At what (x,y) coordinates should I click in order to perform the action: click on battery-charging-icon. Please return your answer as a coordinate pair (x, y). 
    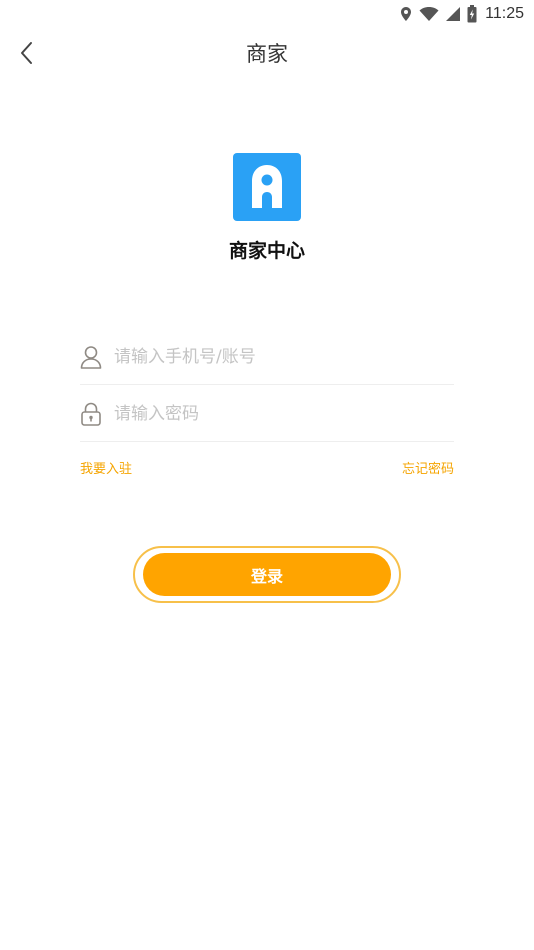
    Looking at the image, I should click on (472, 14).